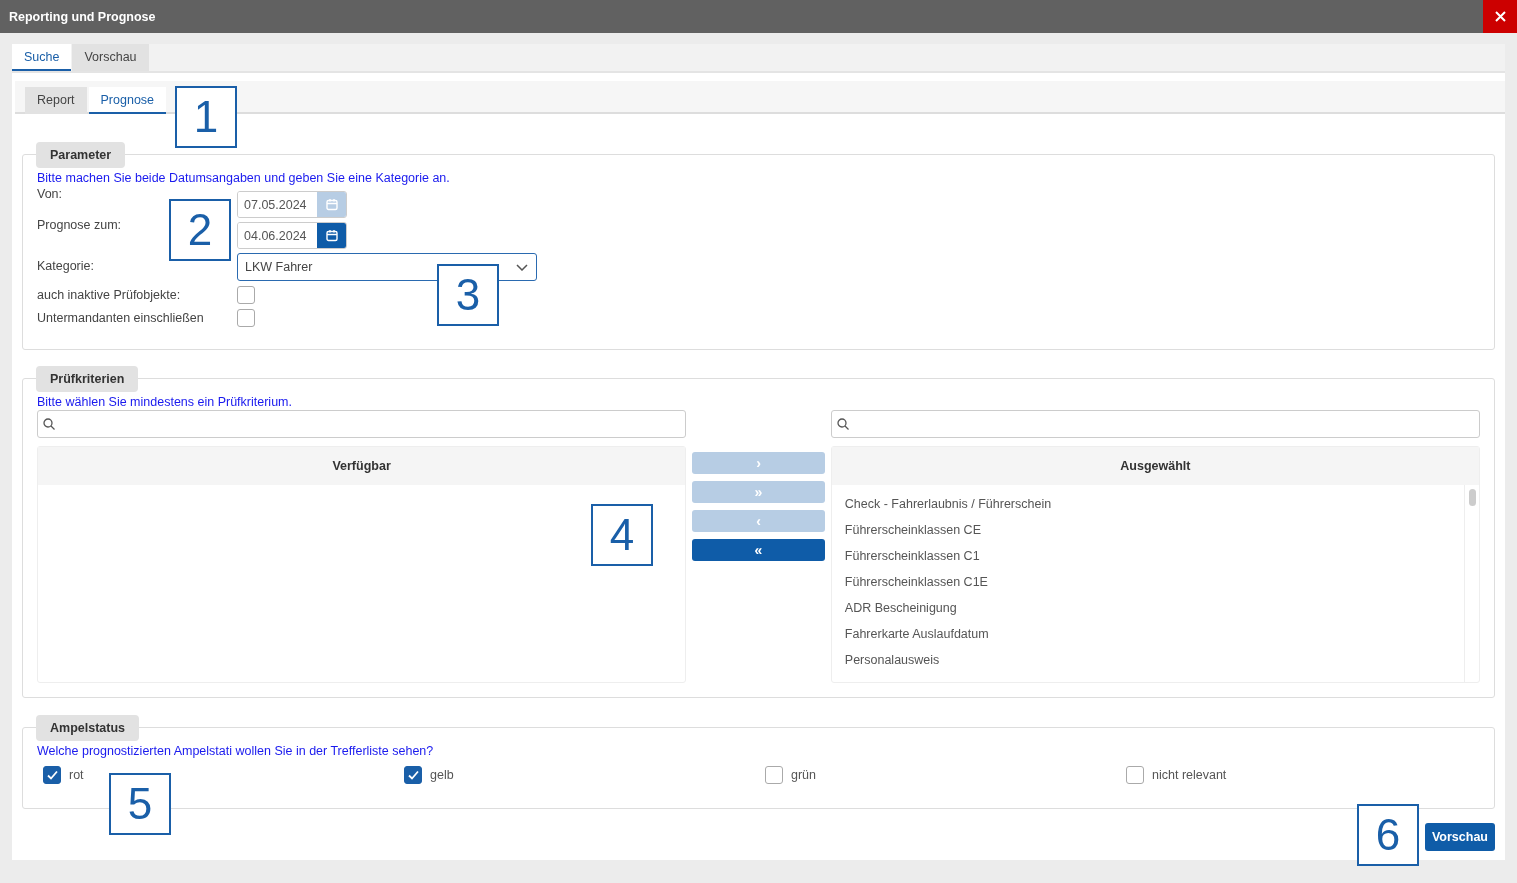 The image size is (1517, 883). I want to click on tab: Prognose, so click(127, 100).